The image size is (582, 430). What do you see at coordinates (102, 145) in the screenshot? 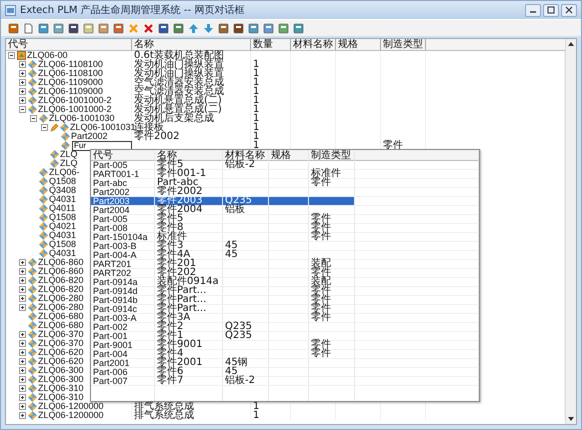
I see `code-input-field: Fur` at bounding box center [102, 145].